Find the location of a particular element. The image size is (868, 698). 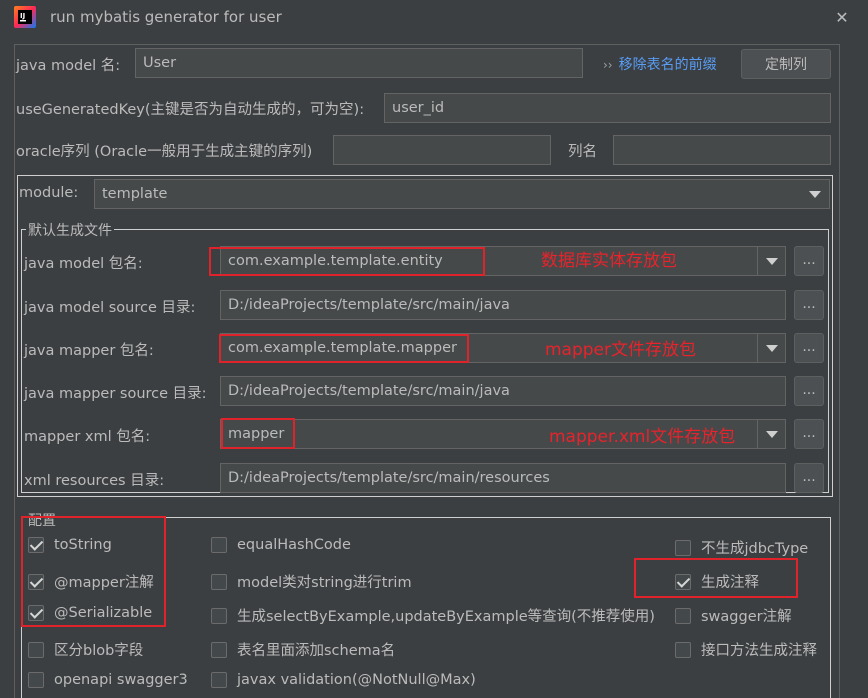

serializable-checkbox: @Serializable is located at coordinates (90, 613).